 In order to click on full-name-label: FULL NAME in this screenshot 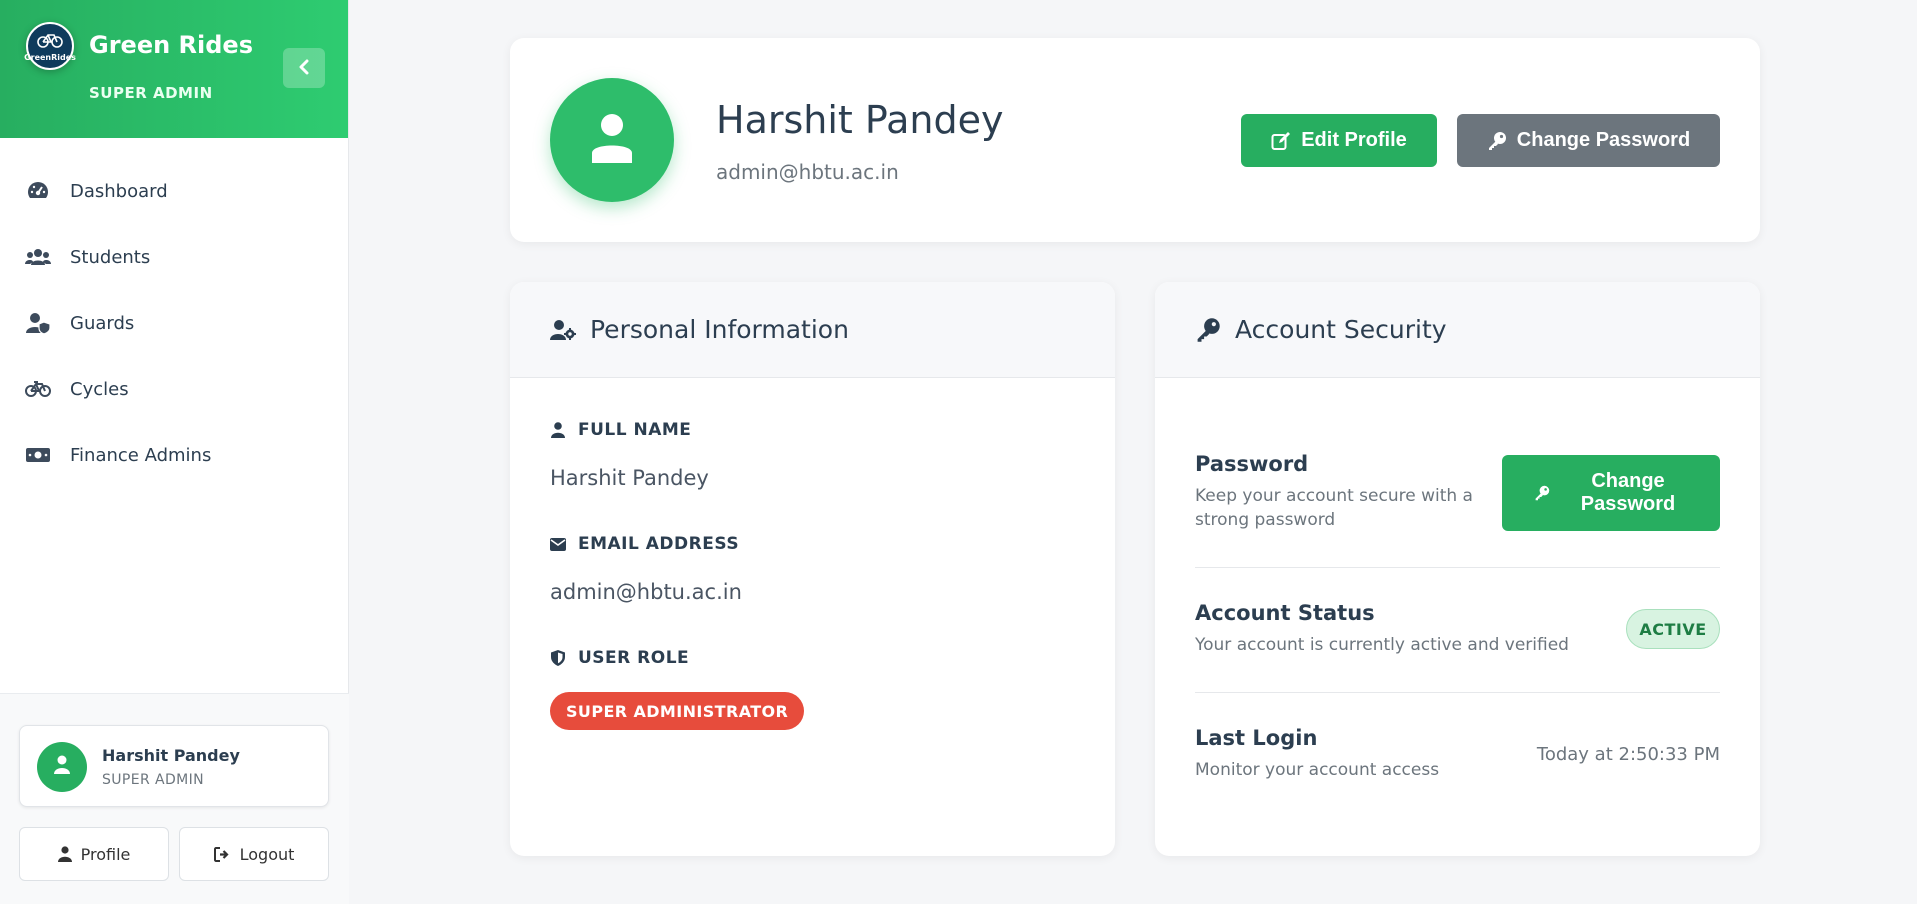, I will do `click(620, 430)`.